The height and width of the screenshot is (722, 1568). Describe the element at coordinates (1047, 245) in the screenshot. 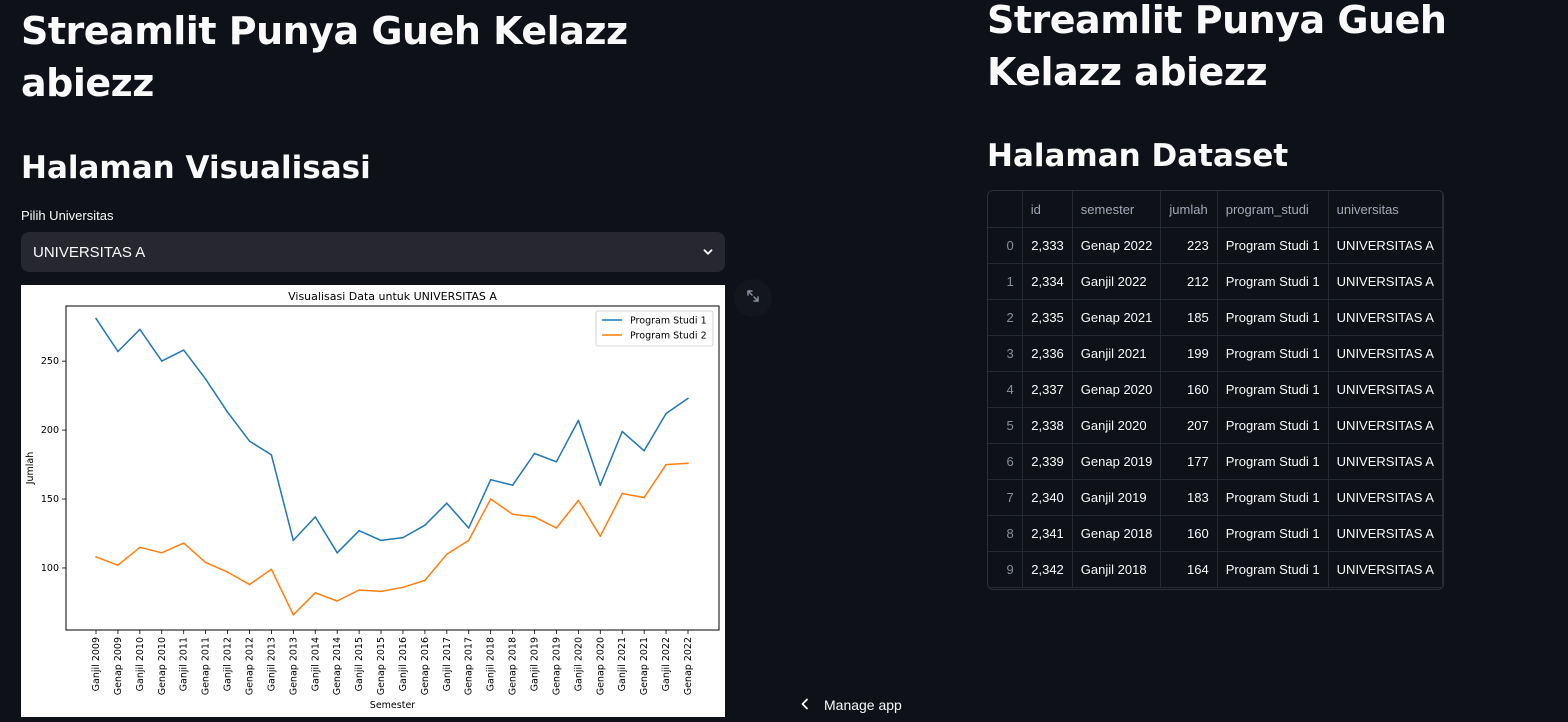

I see `table-cell: 2,333` at that location.